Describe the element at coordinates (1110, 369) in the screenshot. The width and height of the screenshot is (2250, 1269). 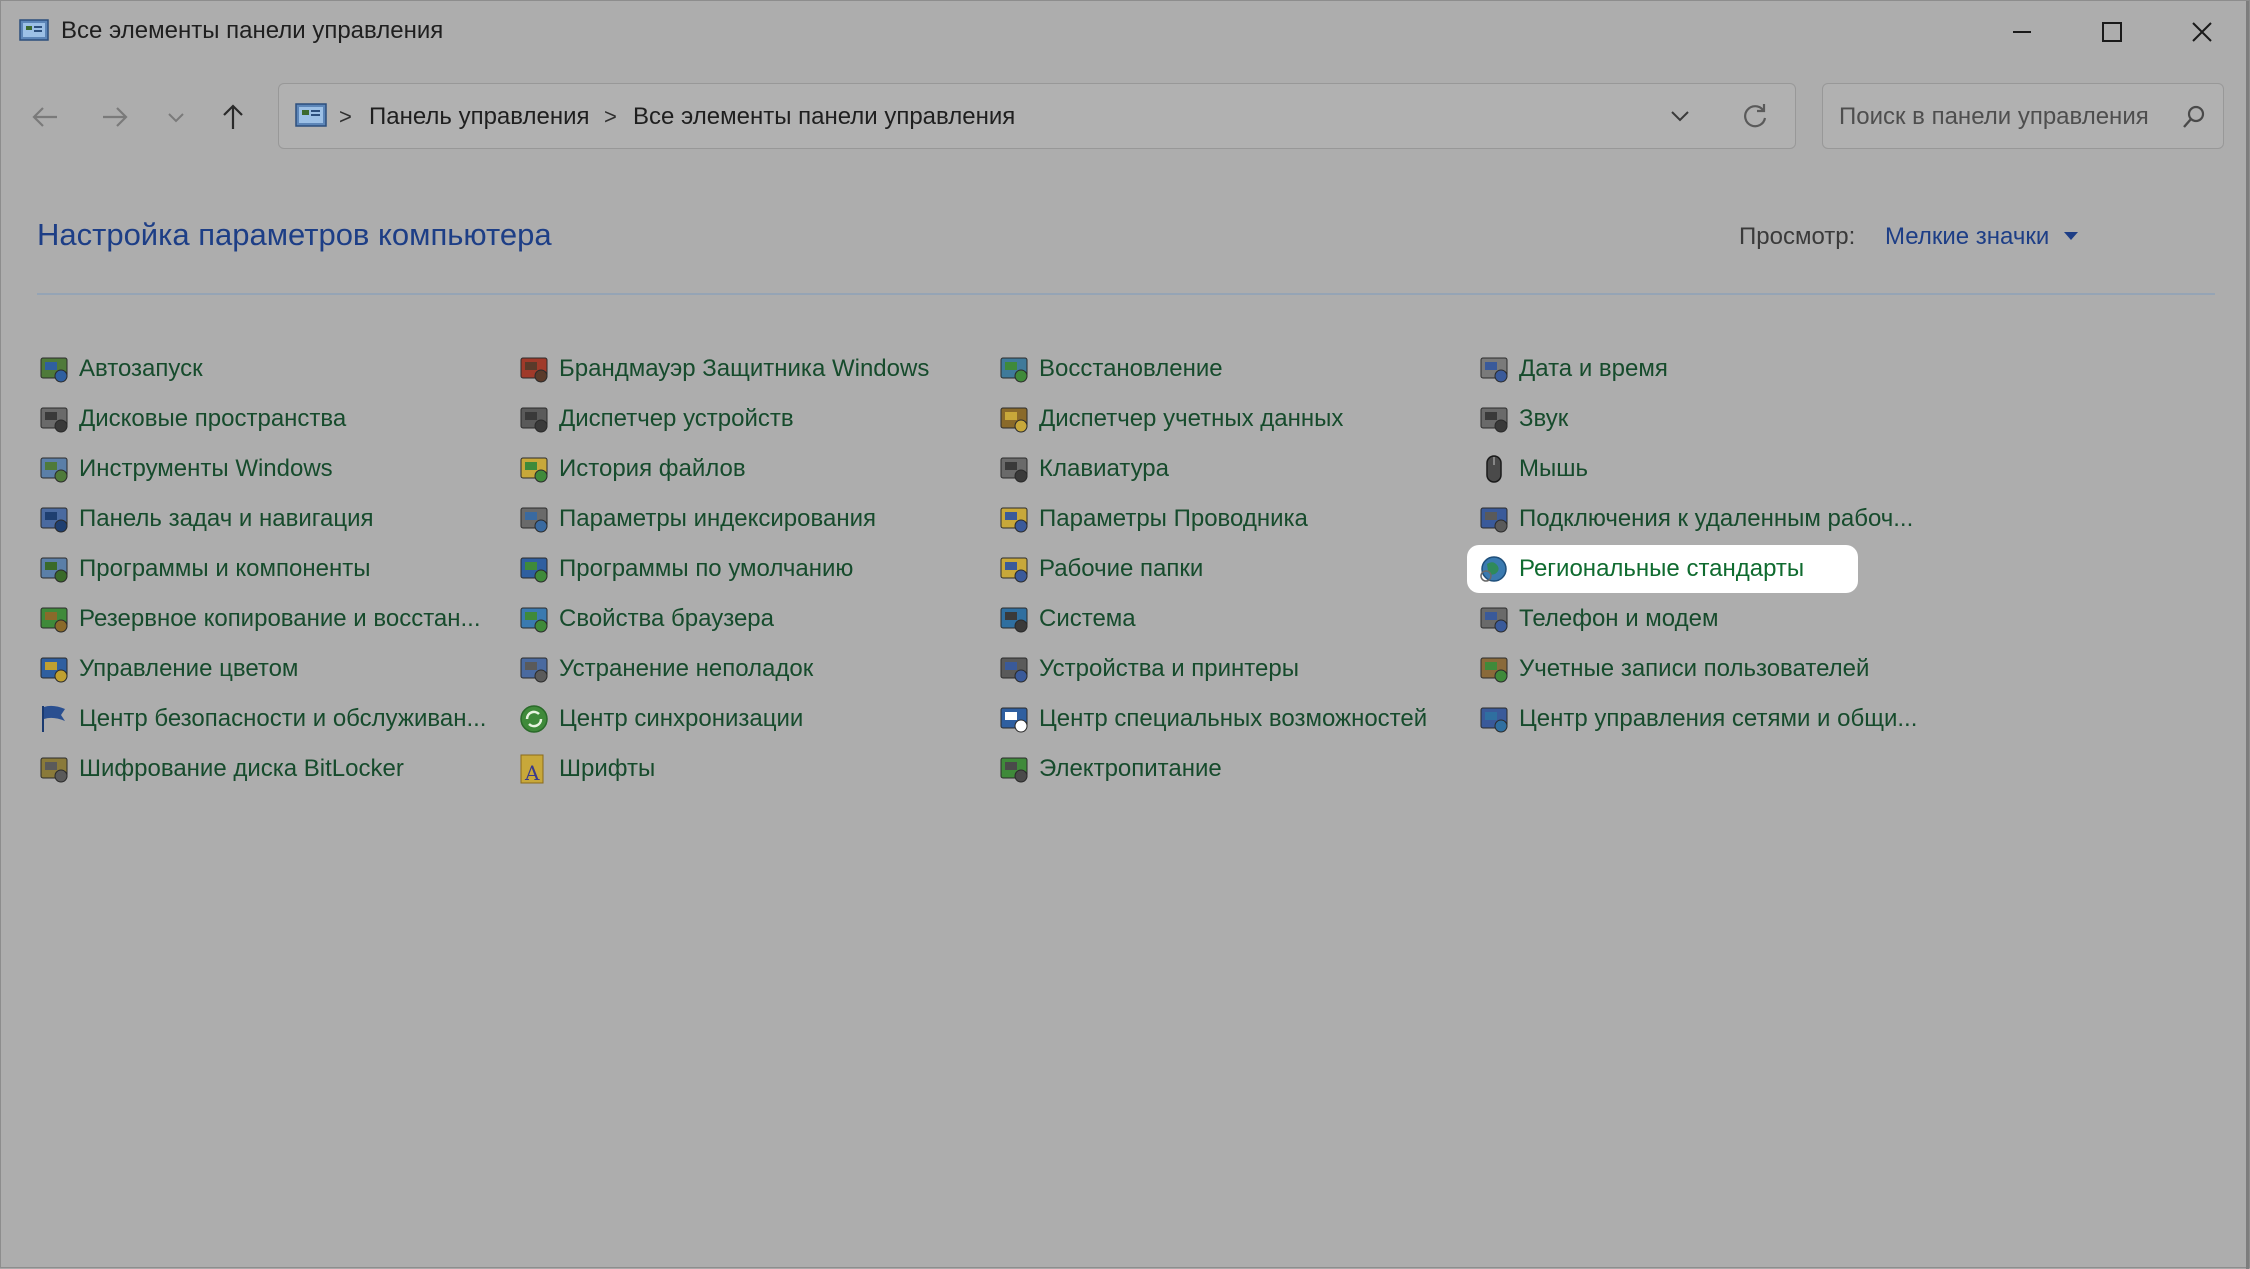
I see `control-panel-item: Восстановление` at that location.